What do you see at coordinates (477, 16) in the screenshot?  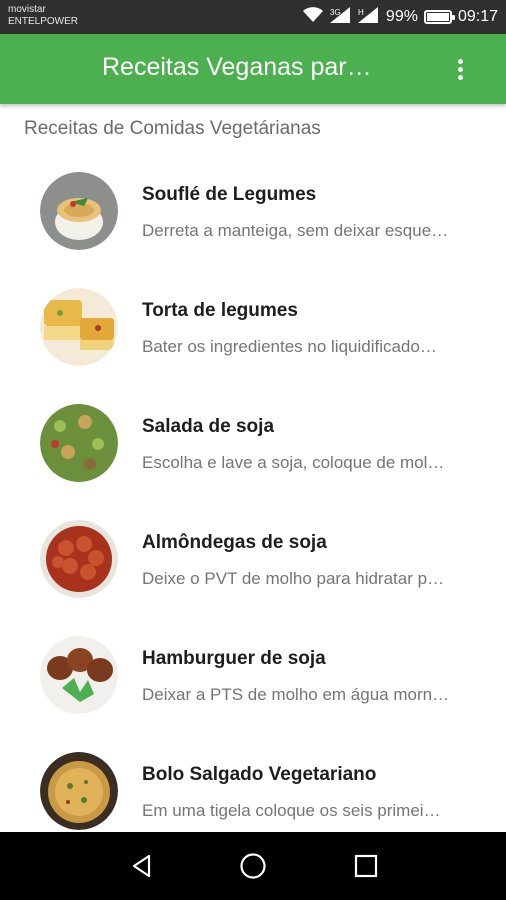 I see `clock: 09:17` at bounding box center [477, 16].